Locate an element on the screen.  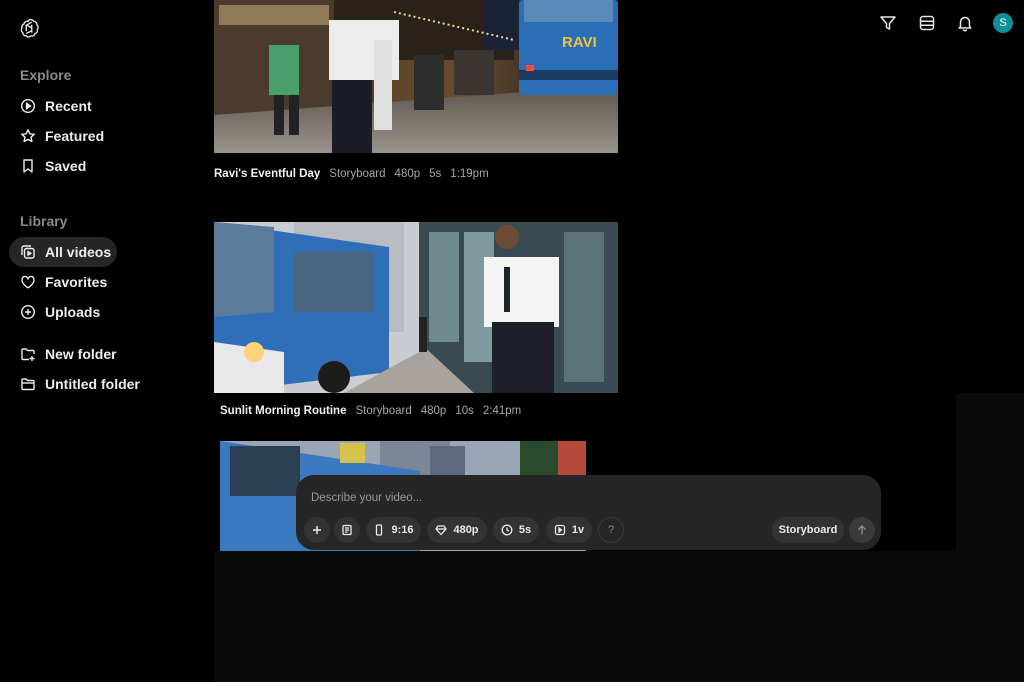
sidebar-item-new-folder: New folder is located at coordinates (74, 354).